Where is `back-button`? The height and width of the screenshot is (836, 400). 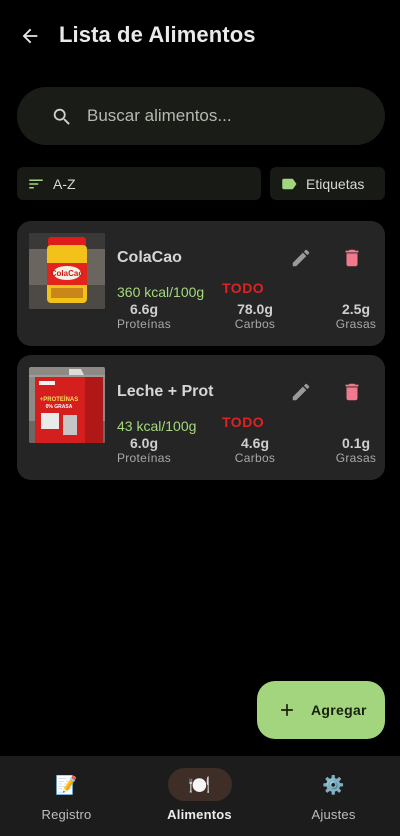 back-button is located at coordinates (30, 36).